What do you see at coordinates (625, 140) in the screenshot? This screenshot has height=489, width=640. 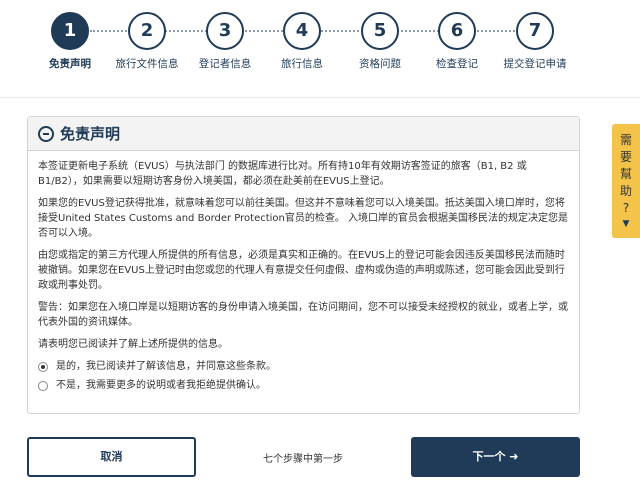 I see `help-char: 需` at bounding box center [625, 140].